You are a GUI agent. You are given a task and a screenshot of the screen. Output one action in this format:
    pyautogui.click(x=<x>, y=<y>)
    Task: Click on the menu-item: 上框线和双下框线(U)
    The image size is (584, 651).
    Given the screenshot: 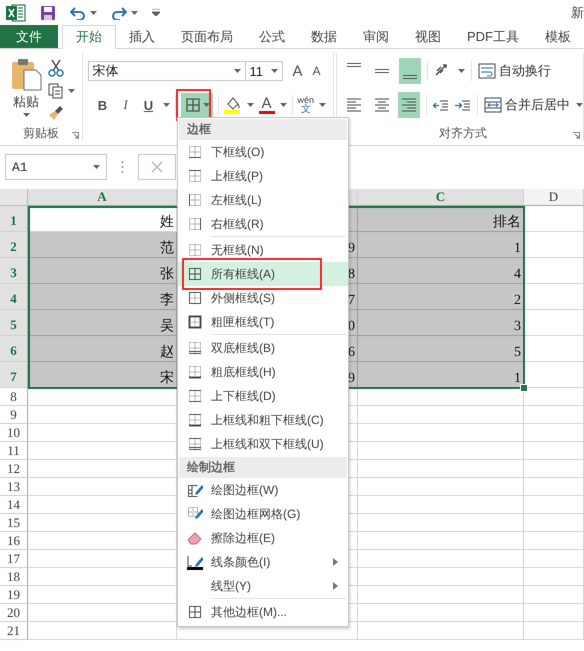 What is the action you would take?
    pyautogui.click(x=263, y=444)
    